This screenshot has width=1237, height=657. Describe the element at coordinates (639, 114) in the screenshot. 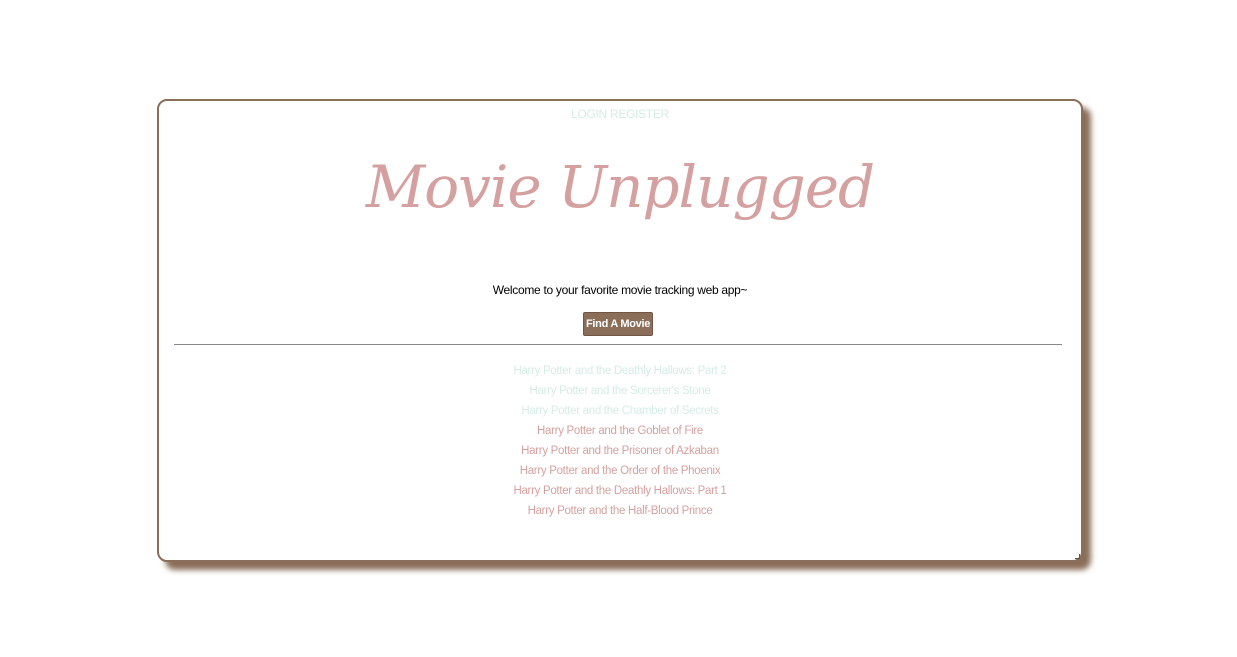

I see `register-link: REGISTER` at that location.